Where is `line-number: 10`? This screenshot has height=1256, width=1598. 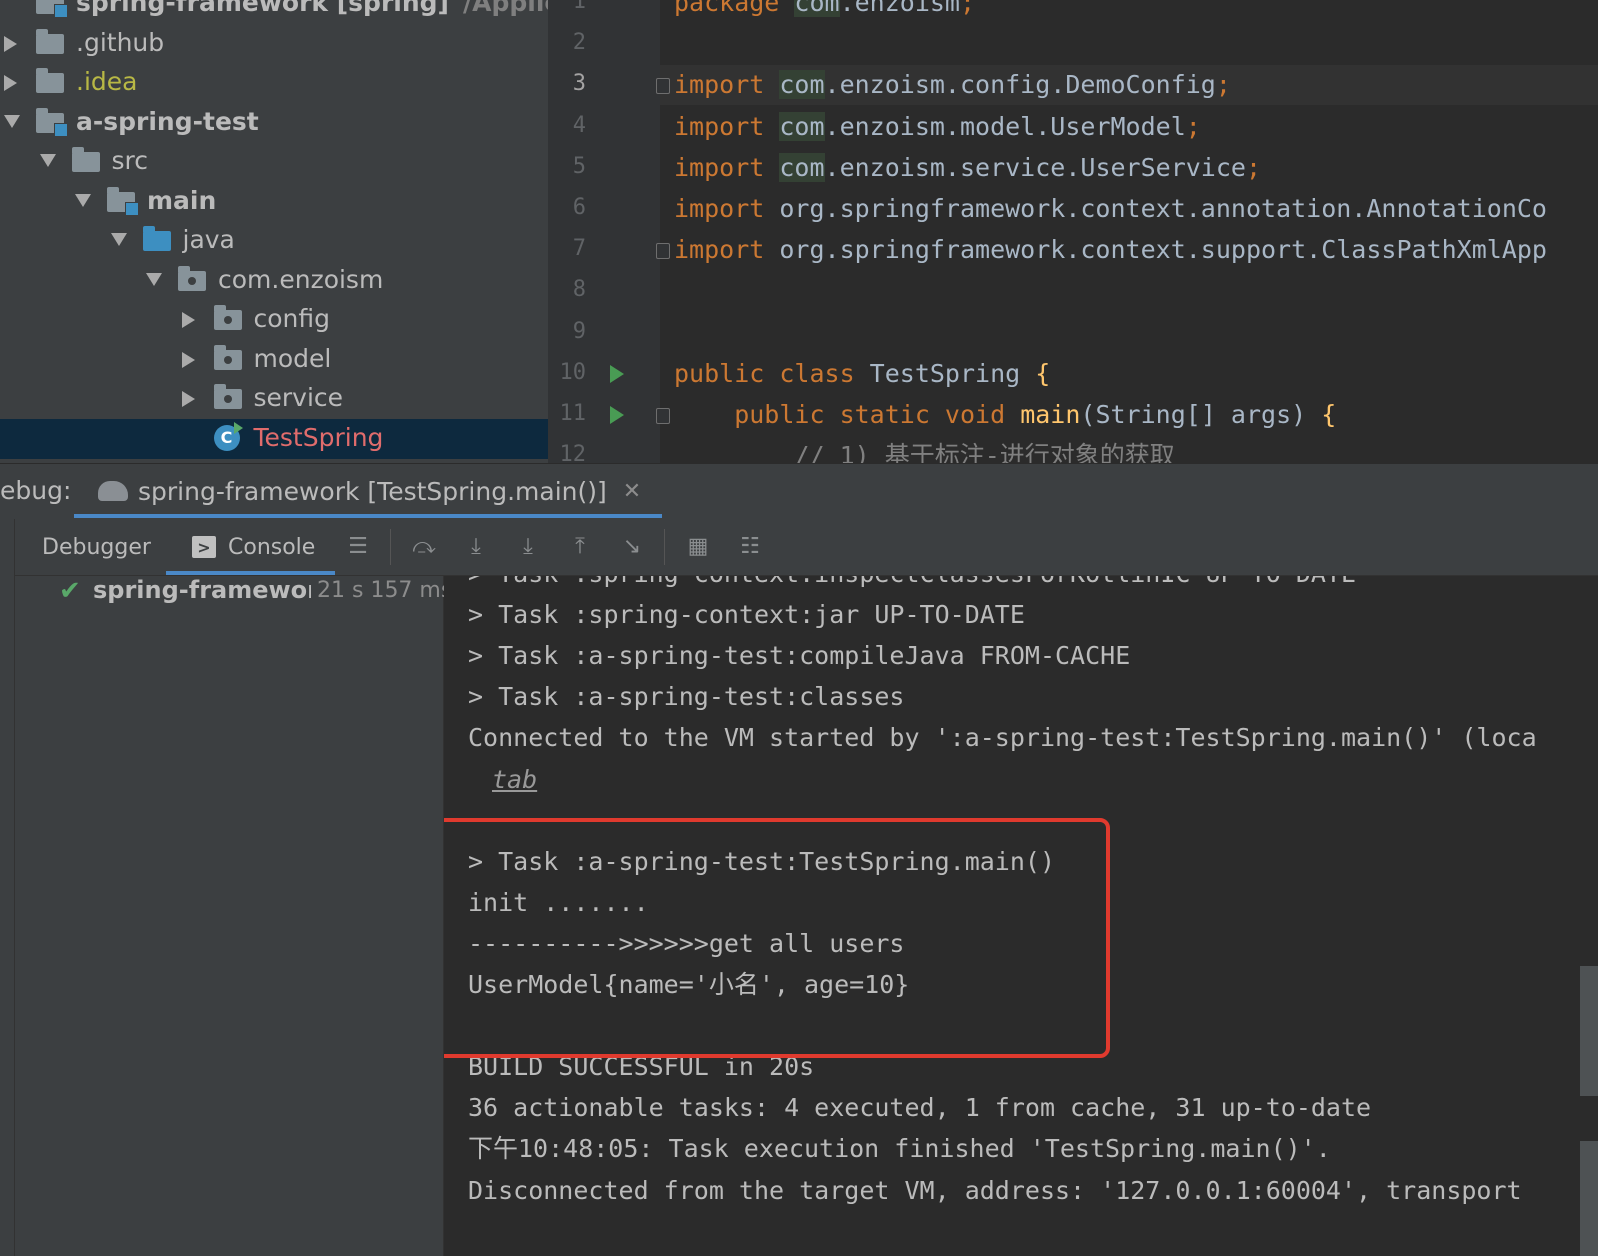
line-number: 10 is located at coordinates (573, 372).